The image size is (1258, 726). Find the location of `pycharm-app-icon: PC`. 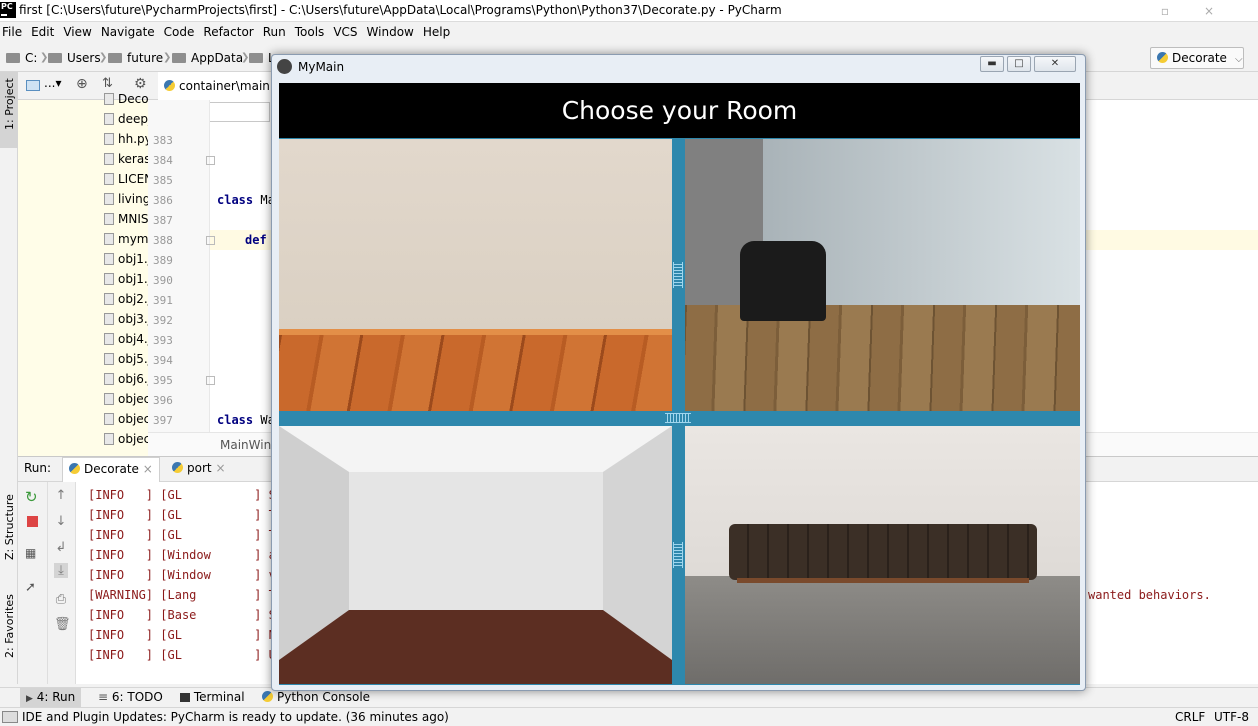

pycharm-app-icon: PC is located at coordinates (8, 10).